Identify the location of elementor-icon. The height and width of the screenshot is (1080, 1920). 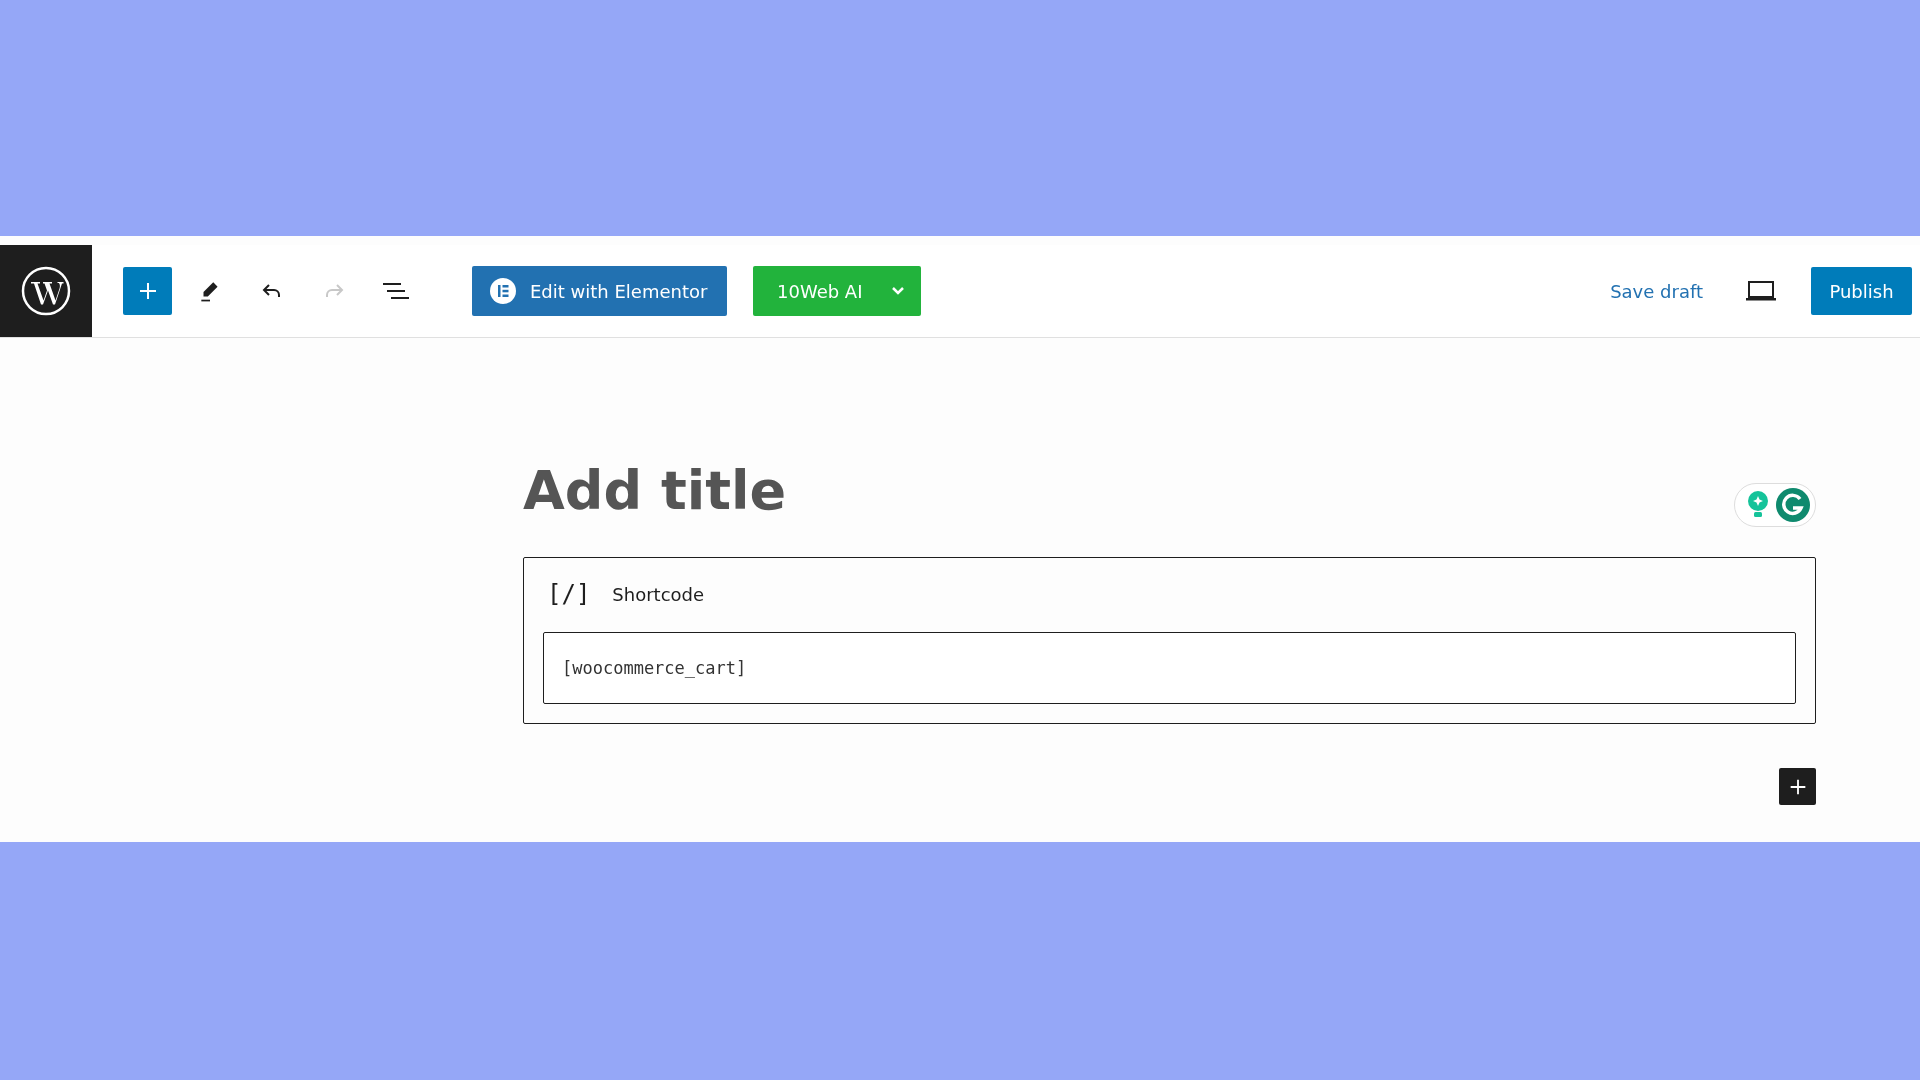
(503, 291).